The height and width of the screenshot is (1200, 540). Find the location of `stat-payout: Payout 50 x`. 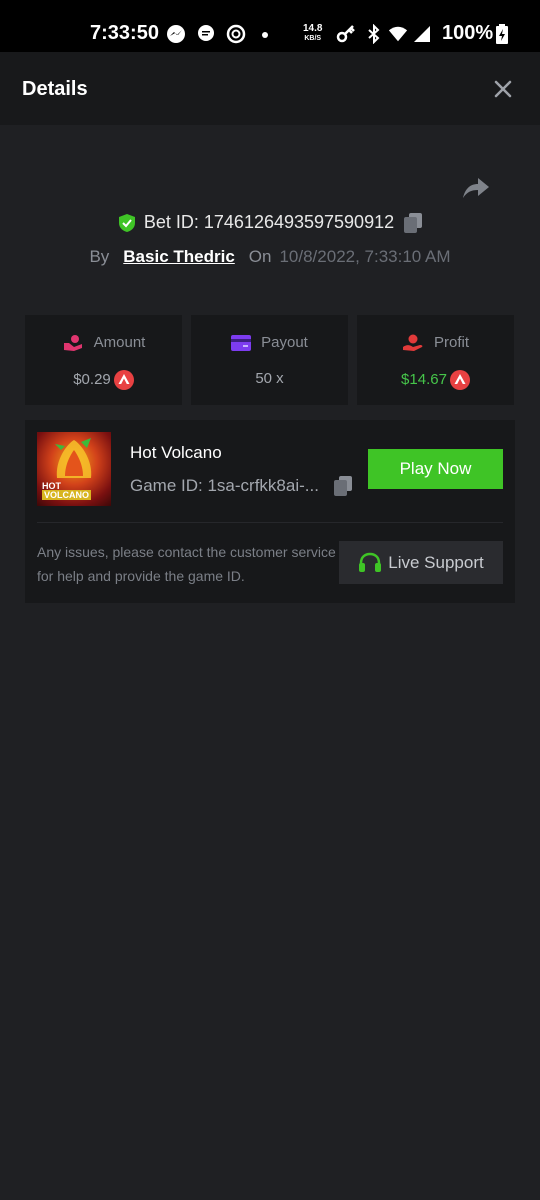

stat-payout: Payout 50 x is located at coordinates (269, 360).